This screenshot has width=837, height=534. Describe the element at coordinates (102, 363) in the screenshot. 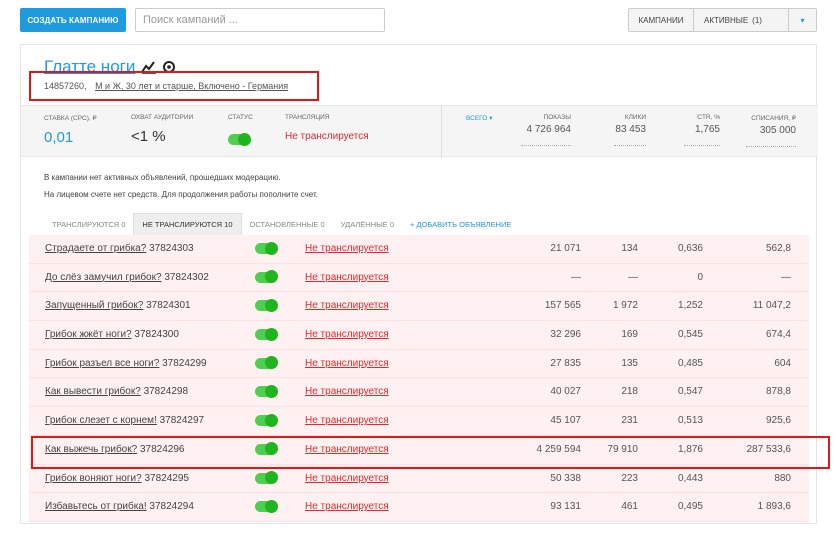

I see `ad-name-link: Грибок разъел все ноги?` at that location.